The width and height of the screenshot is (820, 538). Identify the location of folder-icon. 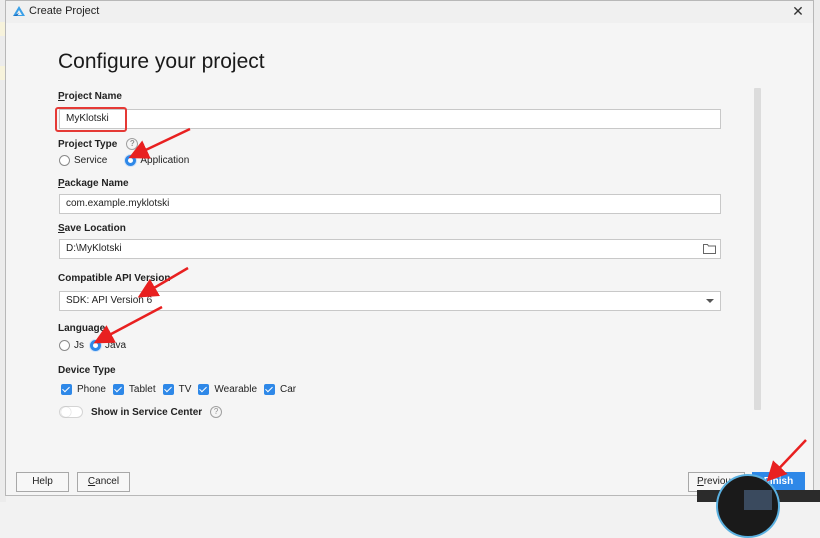
(709, 248).